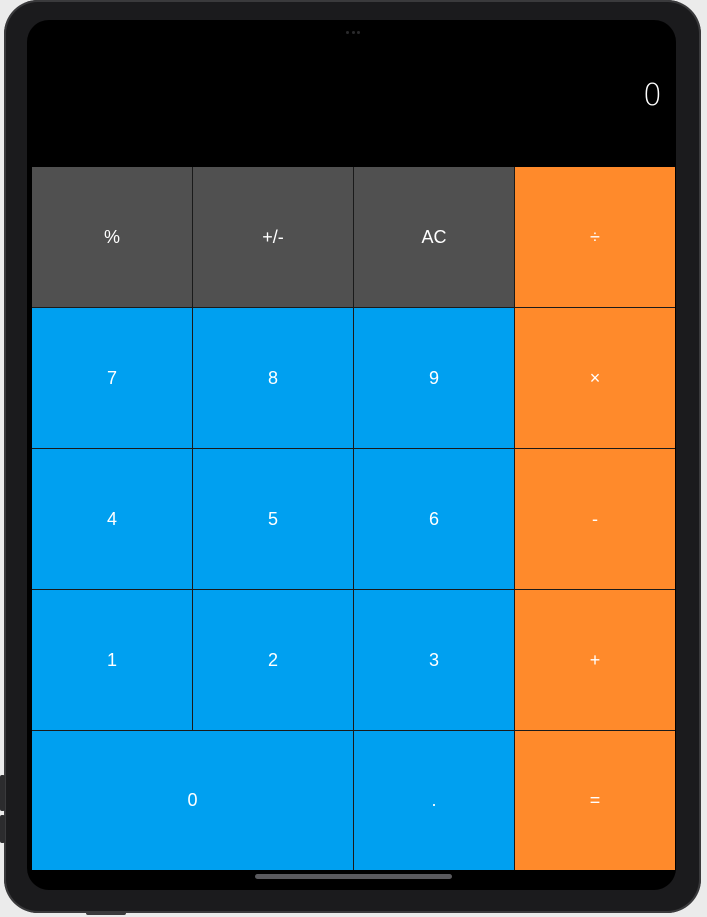  Describe the element at coordinates (273, 237) in the screenshot. I see `sign-toggle-button: +/-` at that location.